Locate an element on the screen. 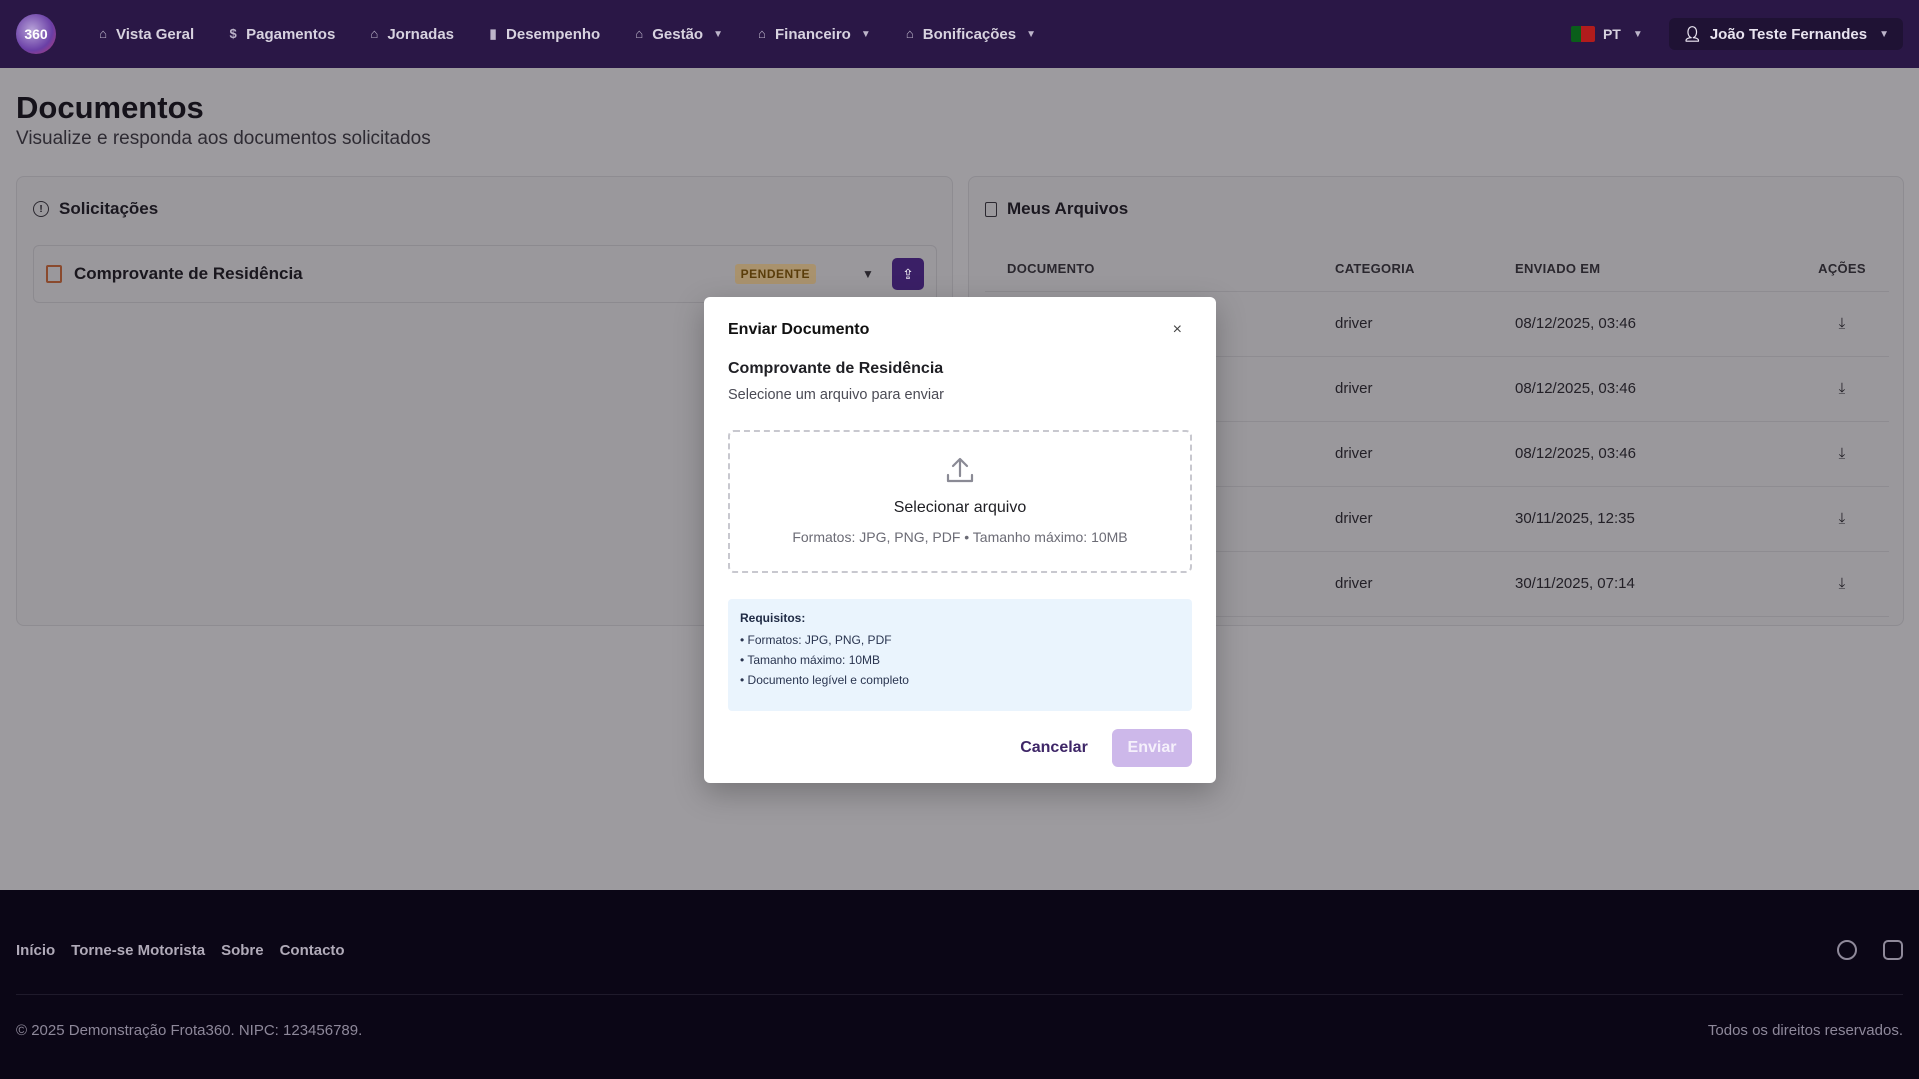 The width and height of the screenshot is (1919, 1079). user-icon: 👤︎ is located at coordinates (1692, 34).